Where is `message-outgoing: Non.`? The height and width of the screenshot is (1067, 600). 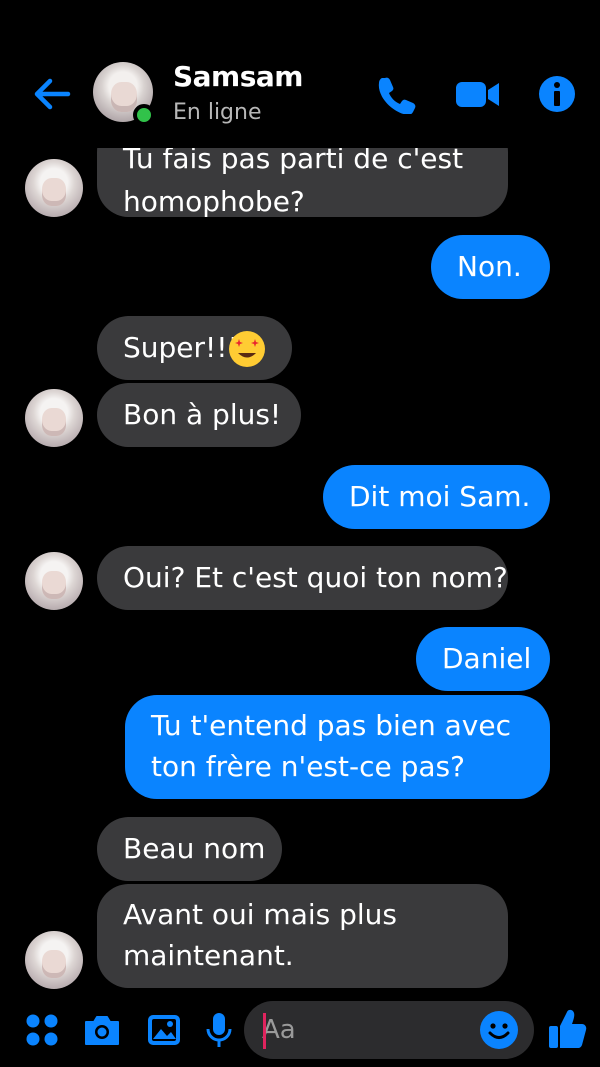
message-outgoing: Non. is located at coordinates (490, 267).